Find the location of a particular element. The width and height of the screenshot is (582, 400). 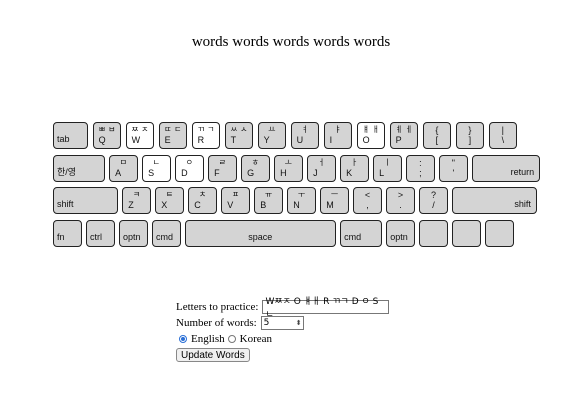

key-hangul-label: ㄹ is located at coordinates (222, 162).